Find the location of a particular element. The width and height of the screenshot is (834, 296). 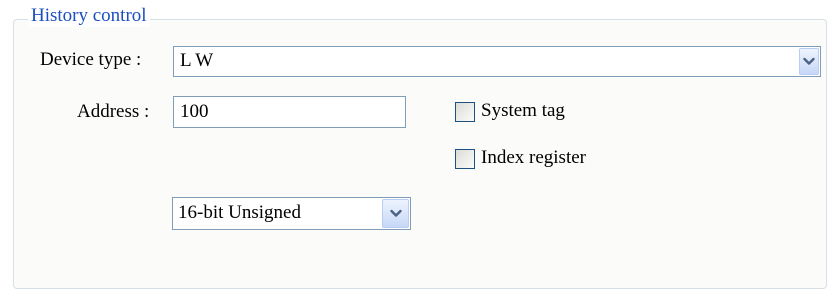

device-type-label: Device type : is located at coordinates (91, 59).